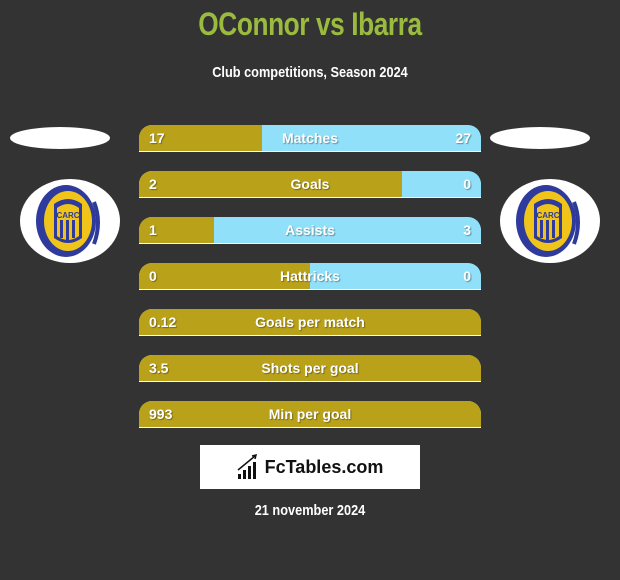 This screenshot has height=580, width=620. I want to click on stat-row-min-per-goal: 993 Min per goal, so click(310, 414).